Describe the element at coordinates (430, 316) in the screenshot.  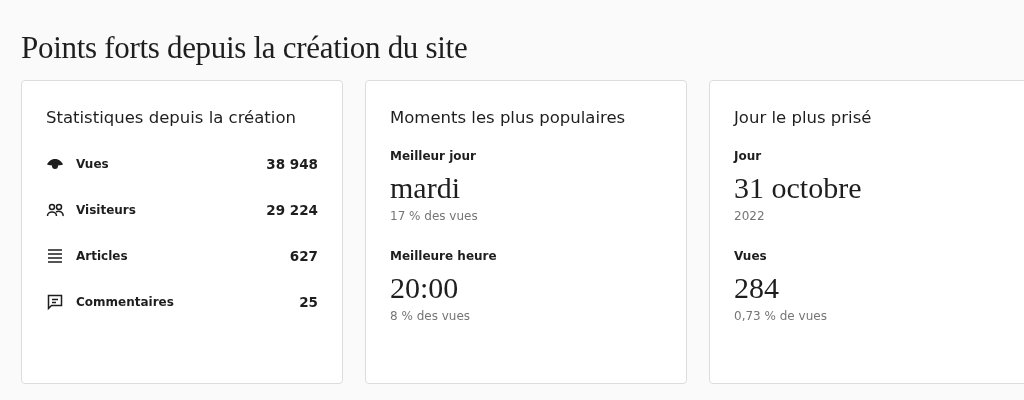
I see `metric-note: 8 % des vues` at that location.